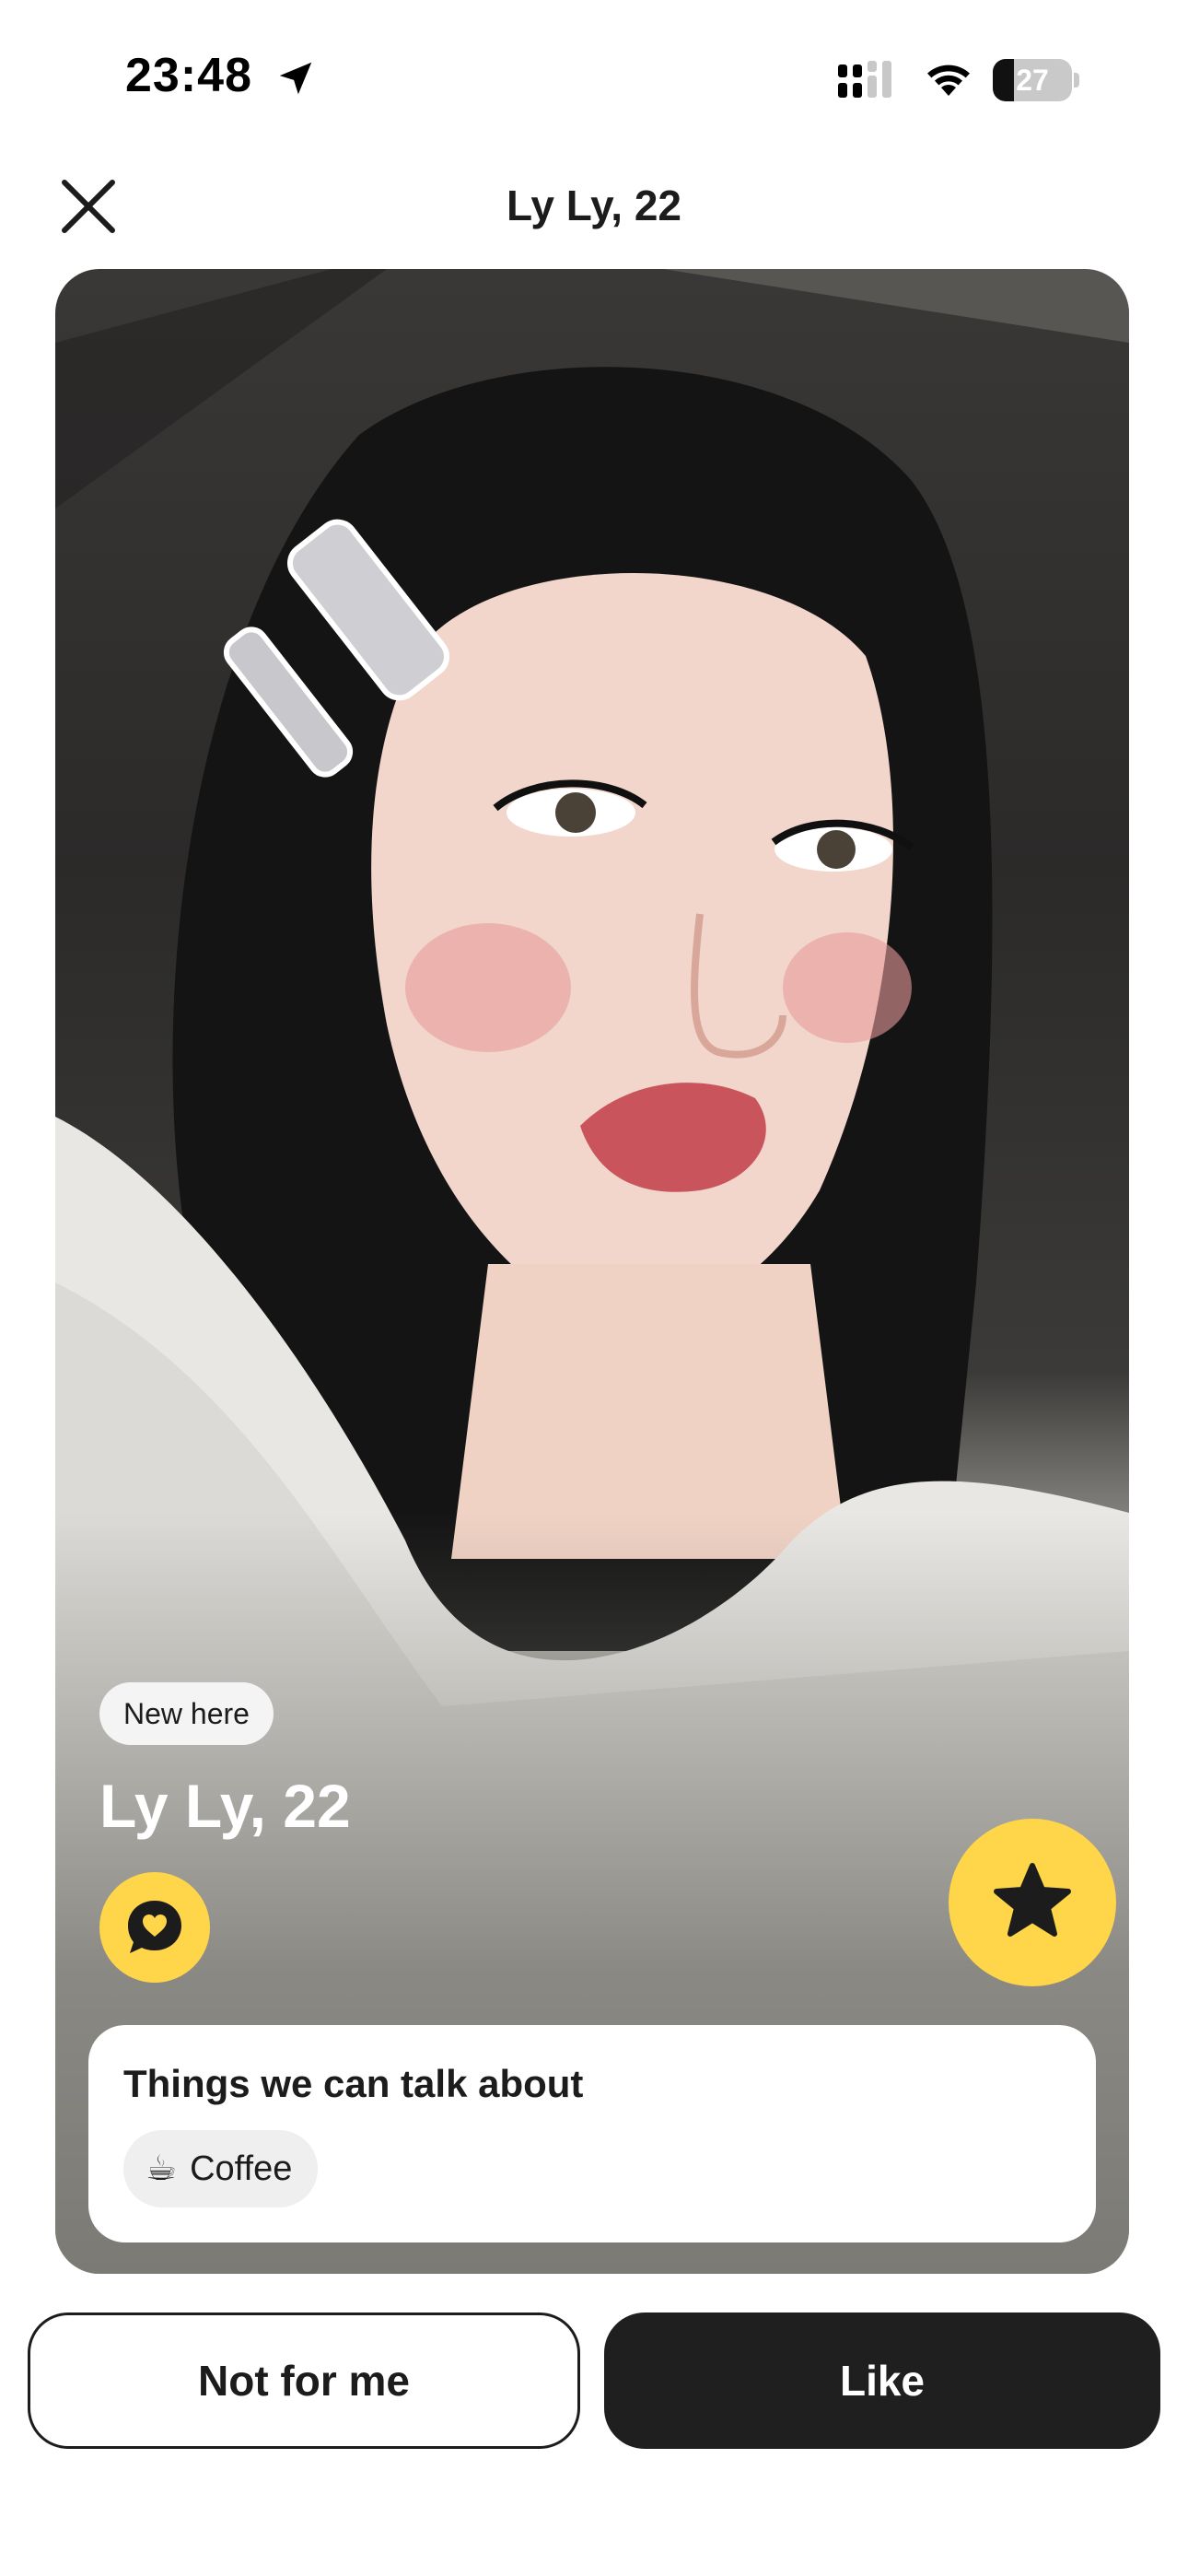  Describe the element at coordinates (162, 2168) in the screenshot. I see `coffee-icon: ☕` at that location.